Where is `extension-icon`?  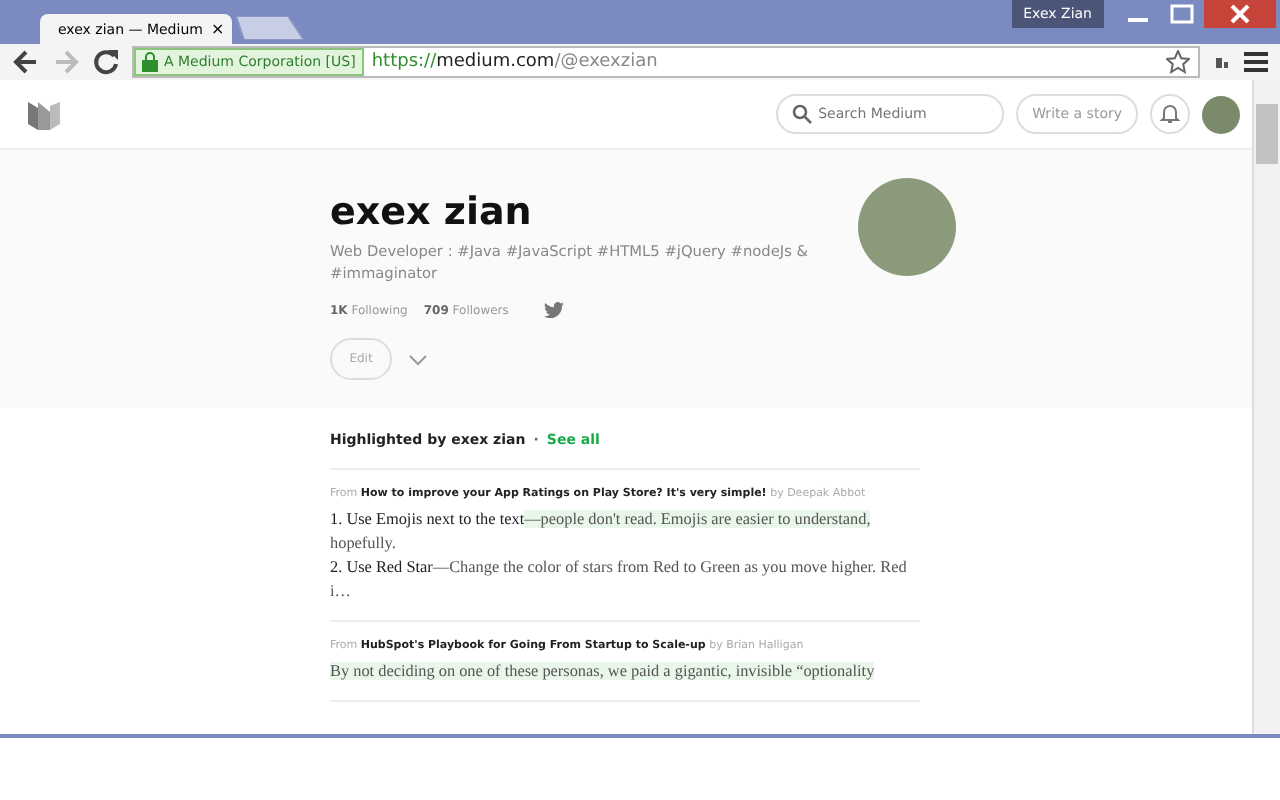
extension-icon is located at coordinates (1222, 62).